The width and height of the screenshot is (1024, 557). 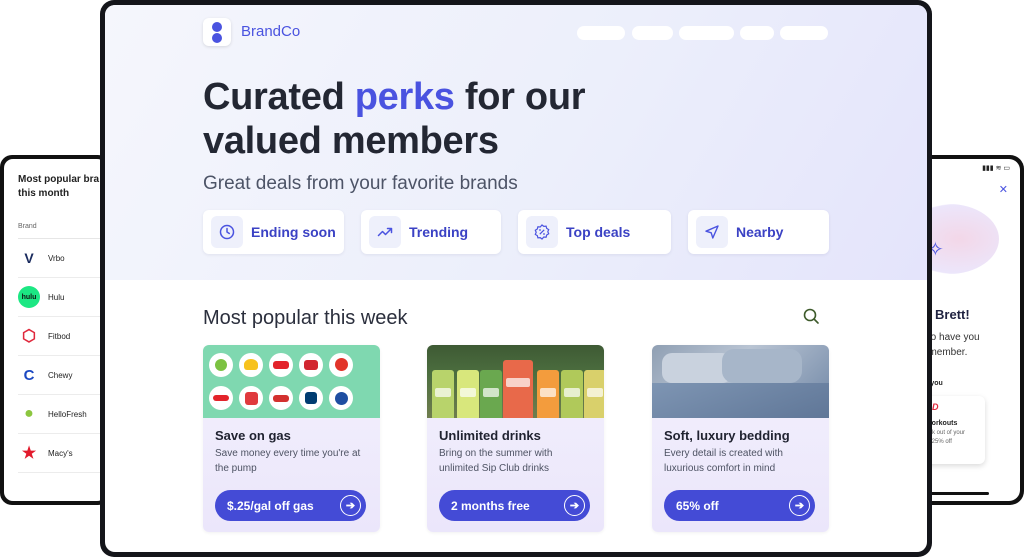 What do you see at coordinates (305, 318) in the screenshot?
I see `section-title: Most popular this week` at bounding box center [305, 318].